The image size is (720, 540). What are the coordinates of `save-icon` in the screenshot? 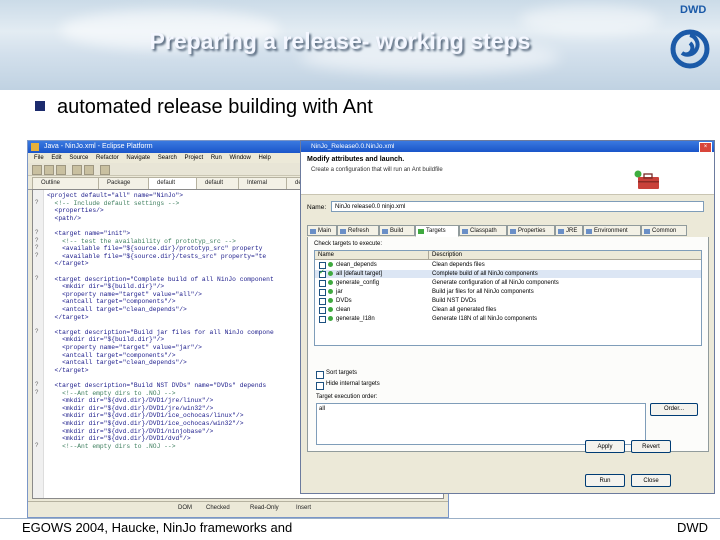 It's located at (49, 170).